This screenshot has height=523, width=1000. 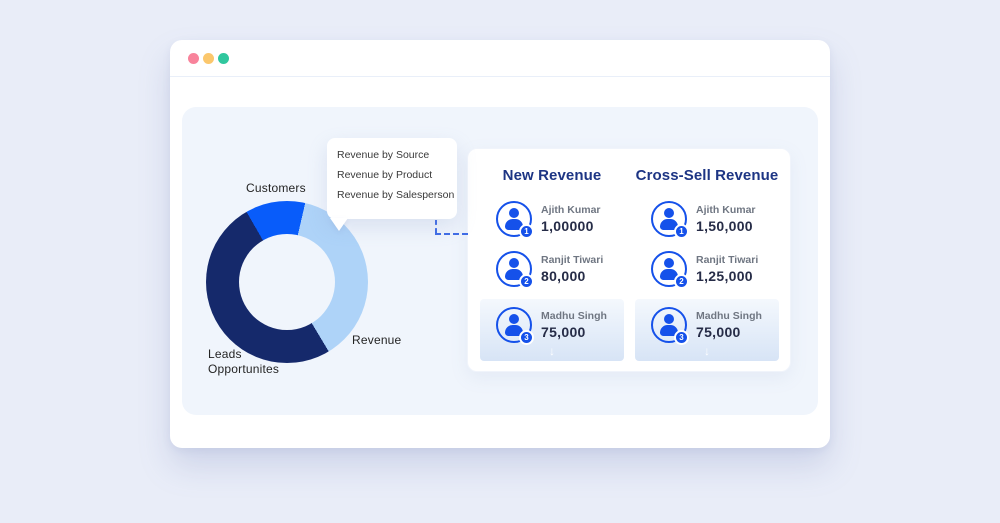 I want to click on list-item: 1 Ajith Kumar 1,50,000, so click(x=707, y=219).